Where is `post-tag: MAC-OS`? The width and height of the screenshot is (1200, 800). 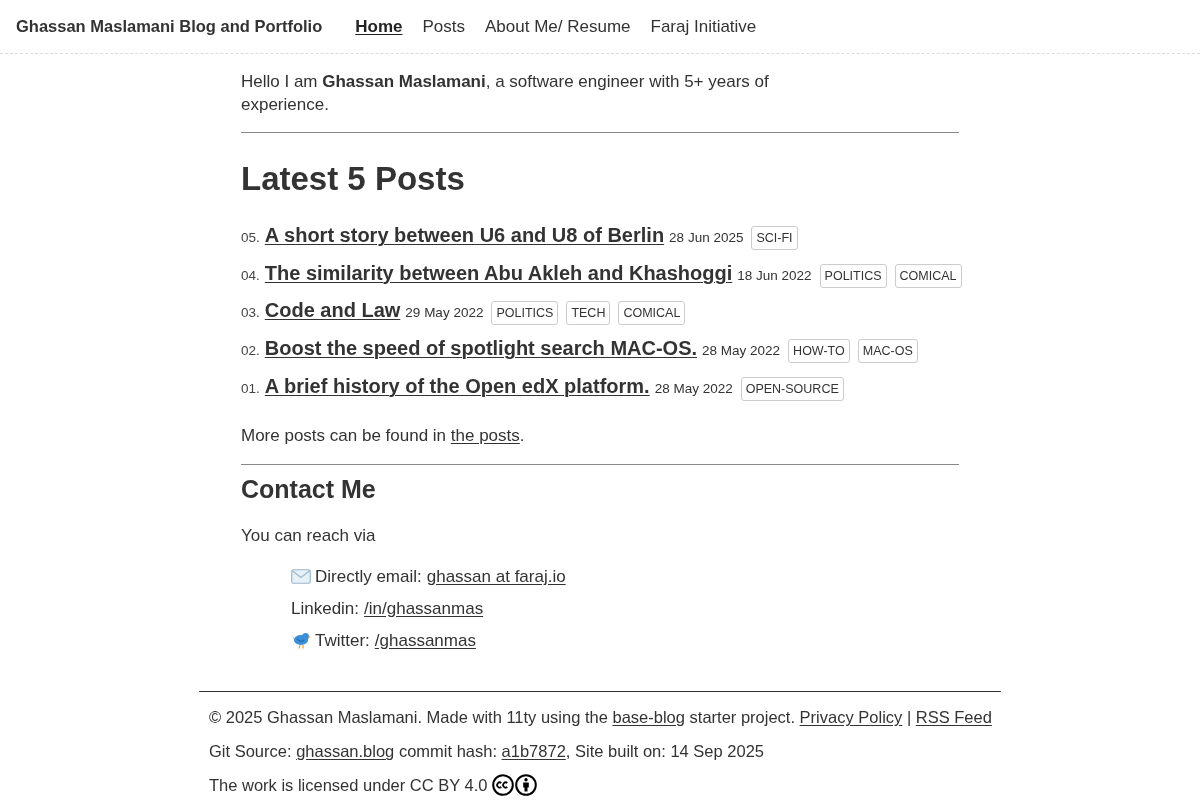 post-tag: MAC-OS is located at coordinates (887, 351).